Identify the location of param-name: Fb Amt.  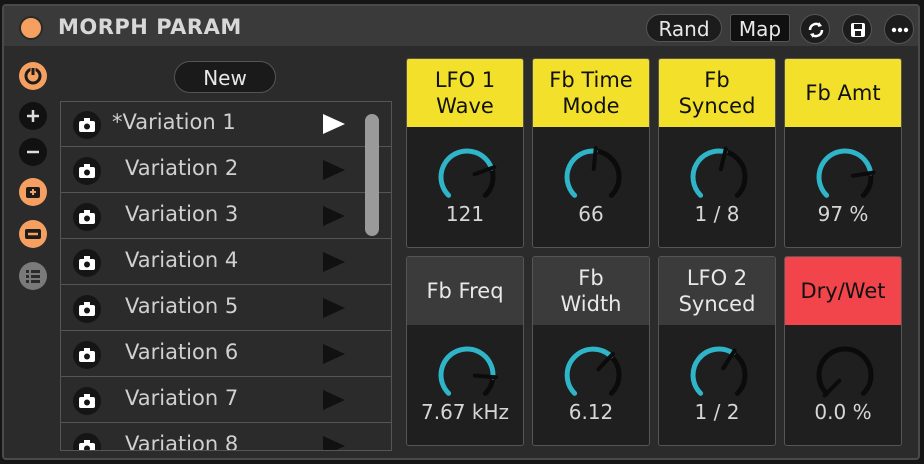
(843, 93).